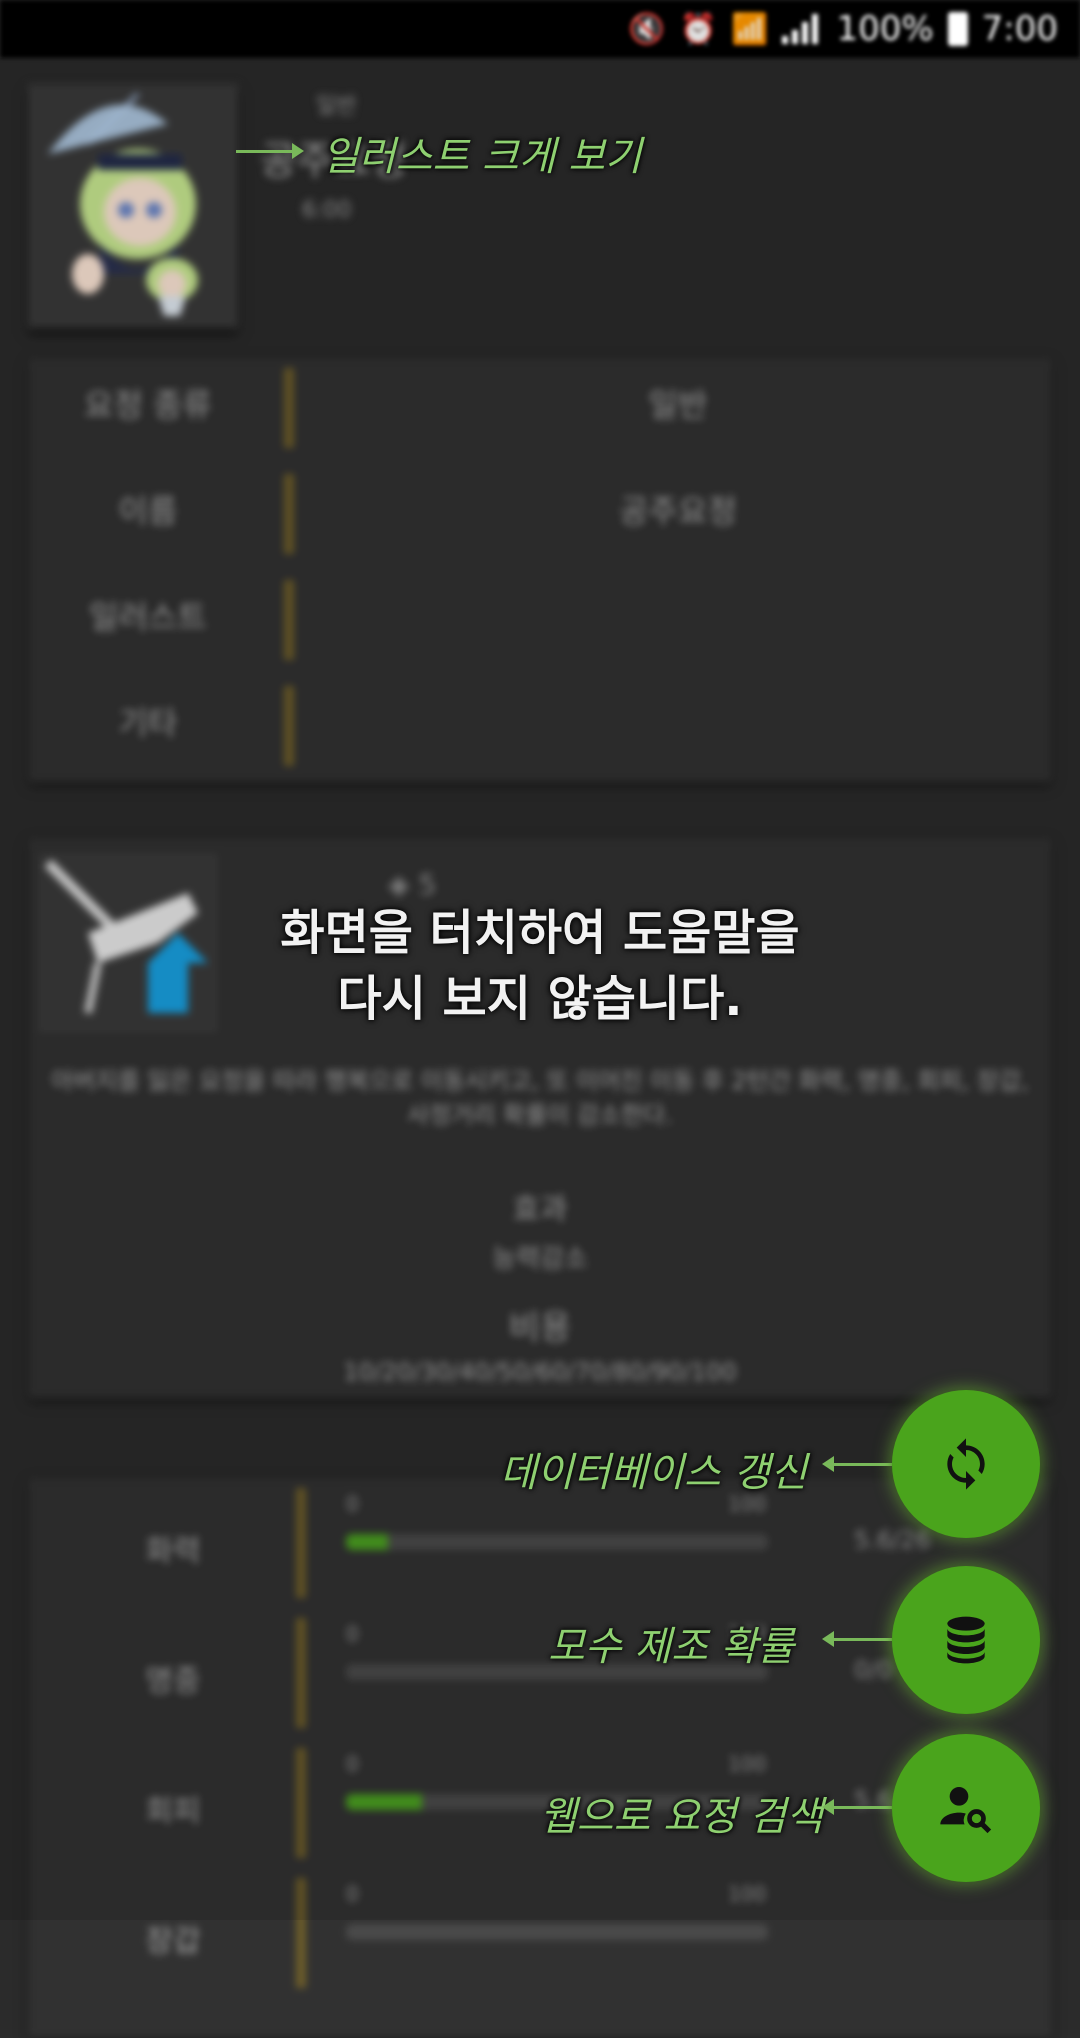  What do you see at coordinates (698, 29) in the screenshot?
I see `alarm-icon: ⏰` at bounding box center [698, 29].